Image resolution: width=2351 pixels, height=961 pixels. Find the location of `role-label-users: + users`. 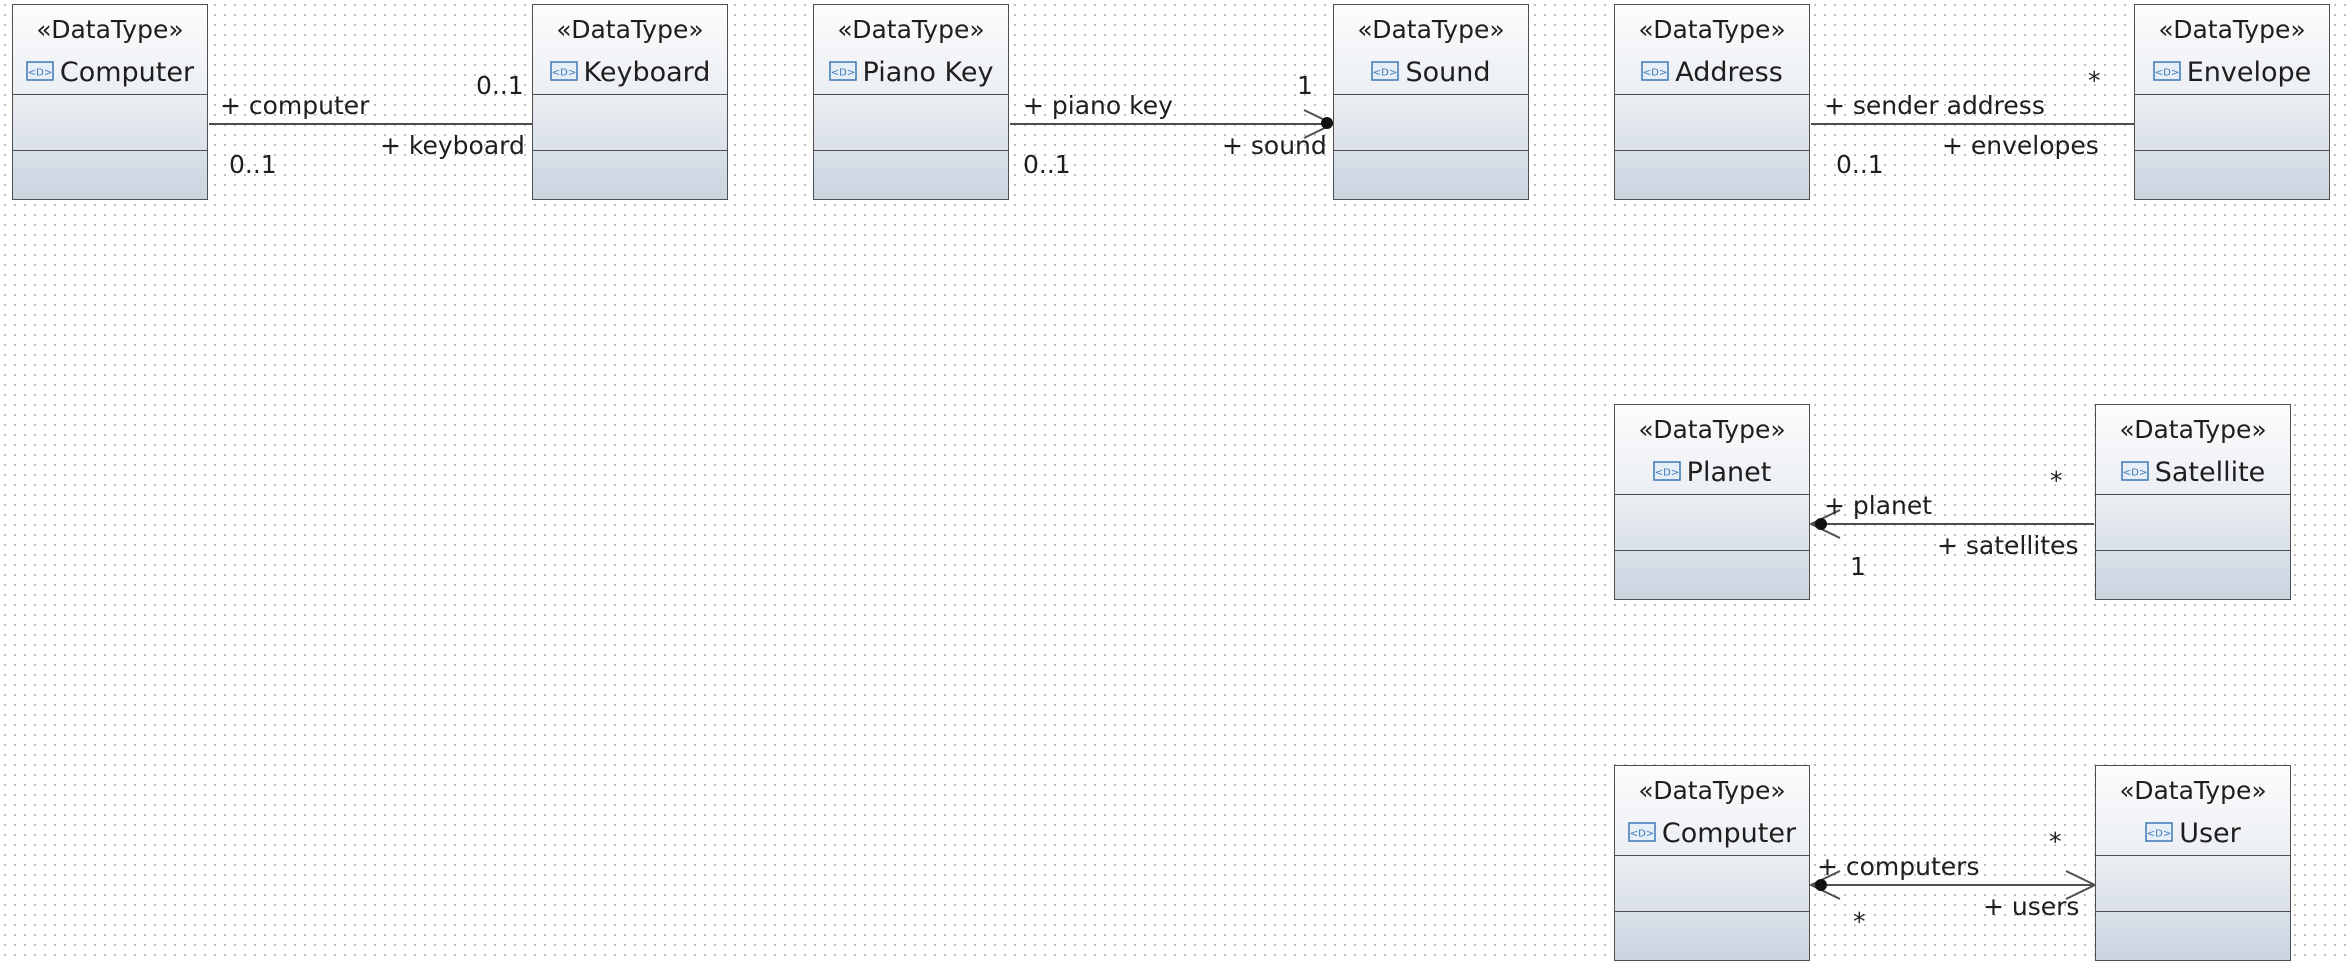

role-label-users: + users is located at coordinates (2031, 906).